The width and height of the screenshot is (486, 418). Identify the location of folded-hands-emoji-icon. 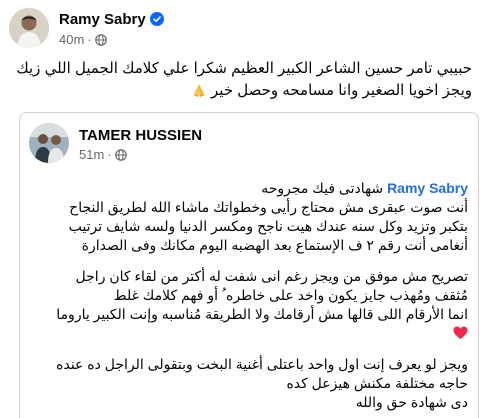
(199, 90).